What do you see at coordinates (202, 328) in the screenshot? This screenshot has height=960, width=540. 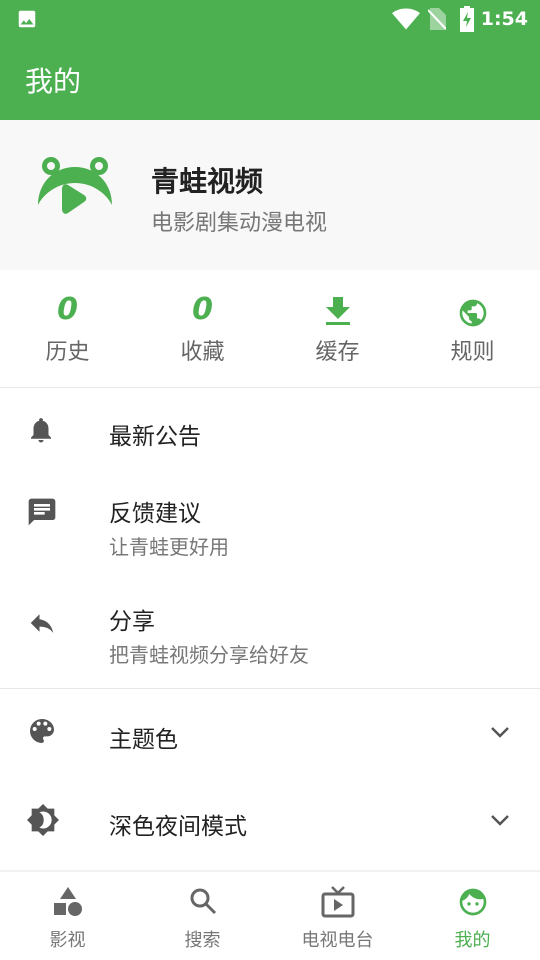 I see `stat-favorites: 0 收藏` at bounding box center [202, 328].